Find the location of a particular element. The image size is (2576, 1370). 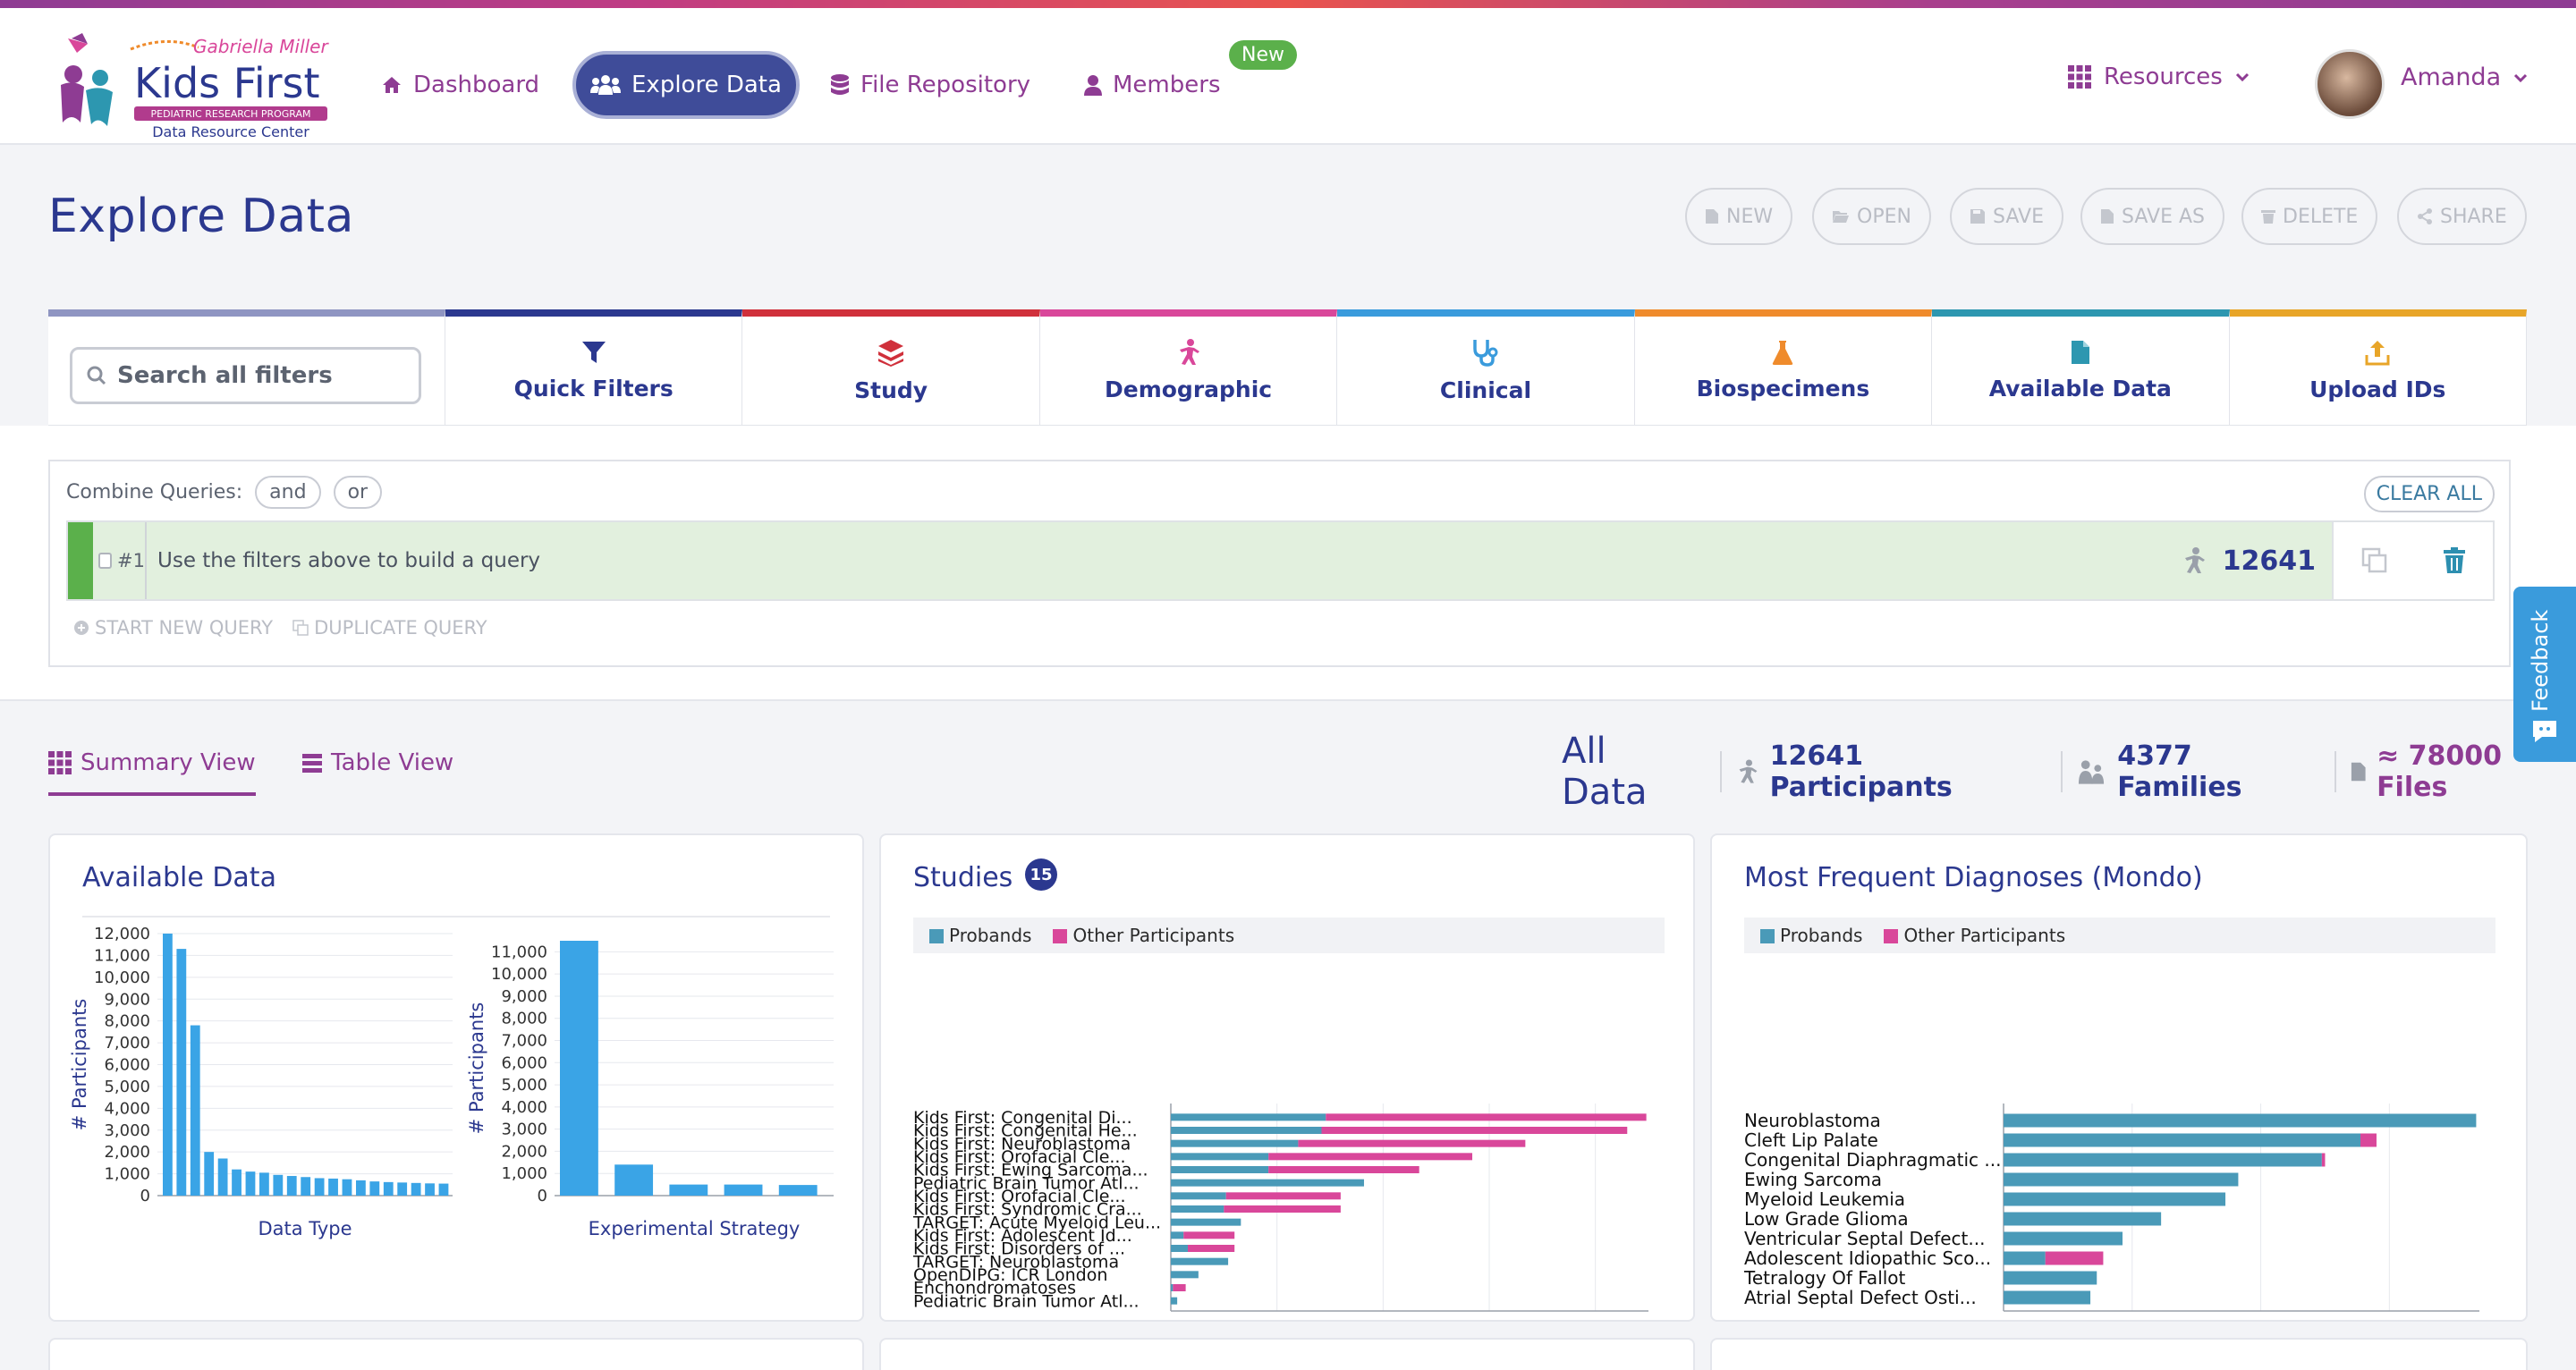

nav-explore-data: Explore Data is located at coordinates (686, 85).